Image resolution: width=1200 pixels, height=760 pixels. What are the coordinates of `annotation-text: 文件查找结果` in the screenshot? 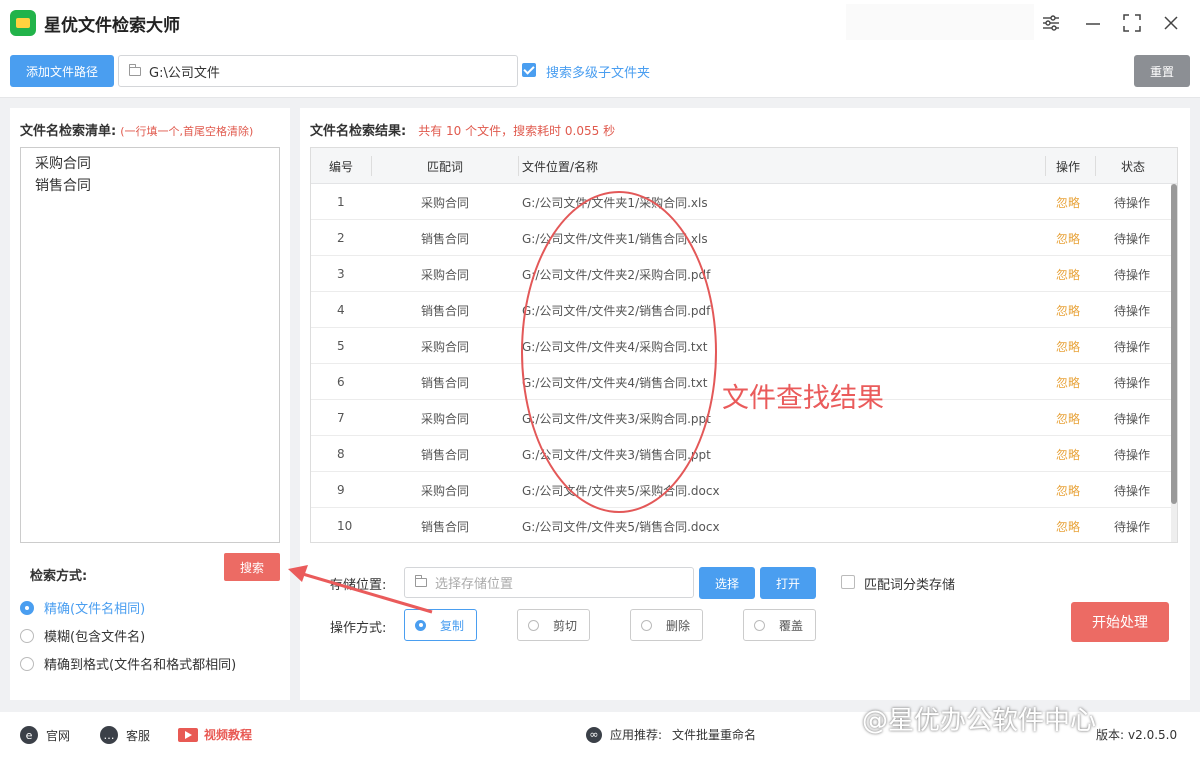 It's located at (803, 398).